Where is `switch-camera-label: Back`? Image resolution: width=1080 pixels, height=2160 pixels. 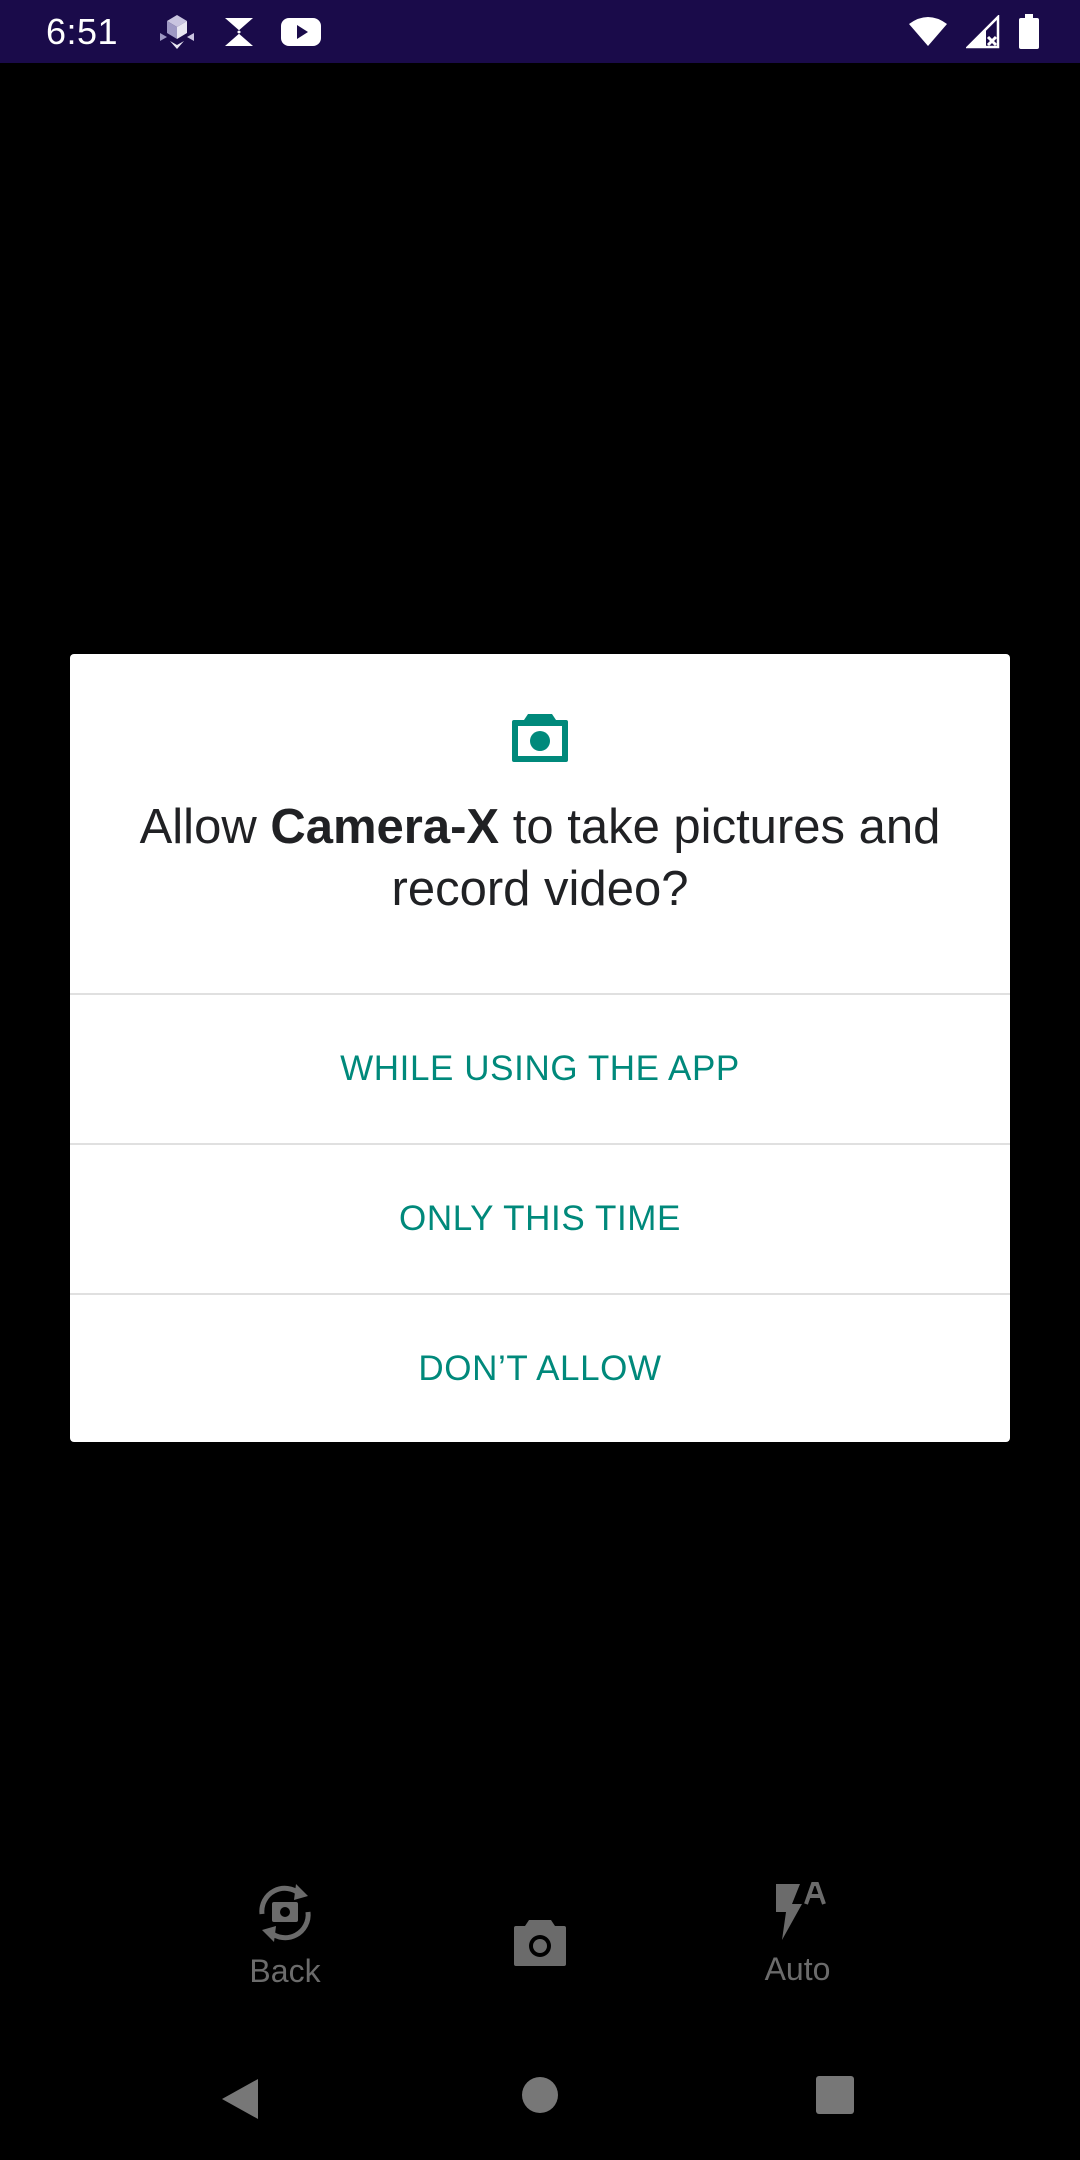
switch-camera-label: Back is located at coordinates (285, 1971).